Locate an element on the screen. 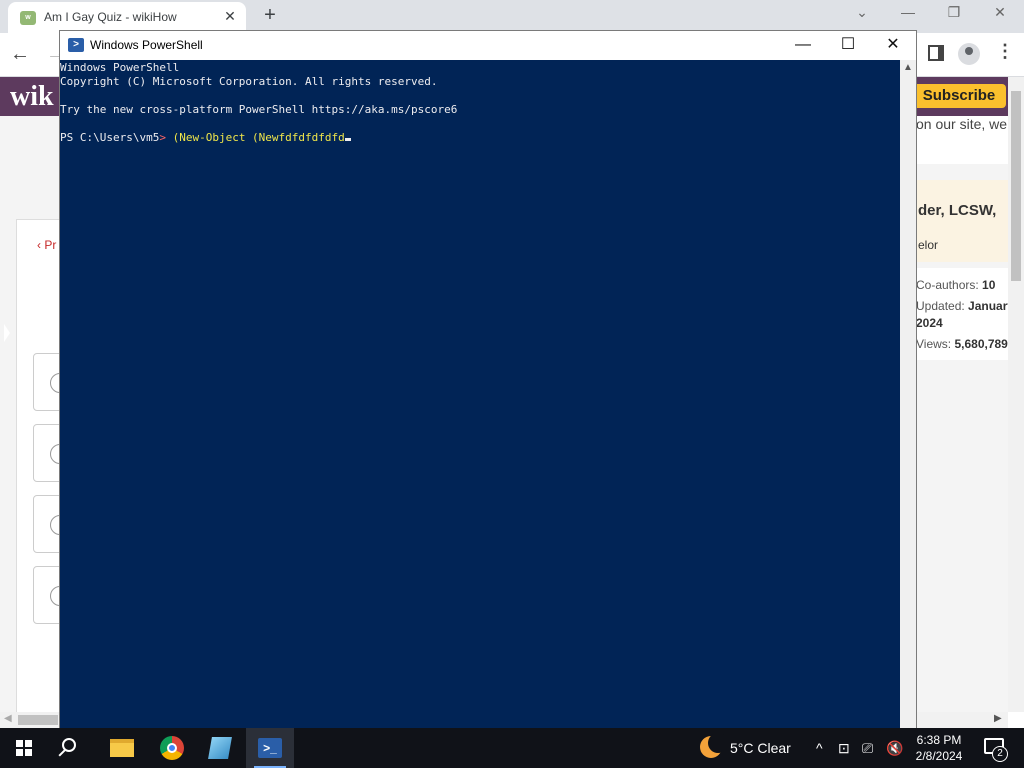 This screenshot has width=1024, height=768. notepad-icon is located at coordinates (220, 748).